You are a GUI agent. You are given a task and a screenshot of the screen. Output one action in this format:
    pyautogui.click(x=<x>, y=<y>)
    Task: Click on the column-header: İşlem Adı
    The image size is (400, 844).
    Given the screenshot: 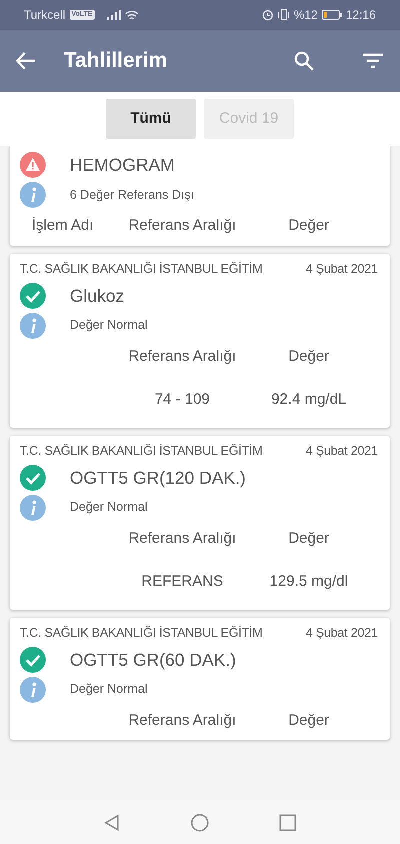 What is the action you would take?
    pyautogui.click(x=63, y=226)
    